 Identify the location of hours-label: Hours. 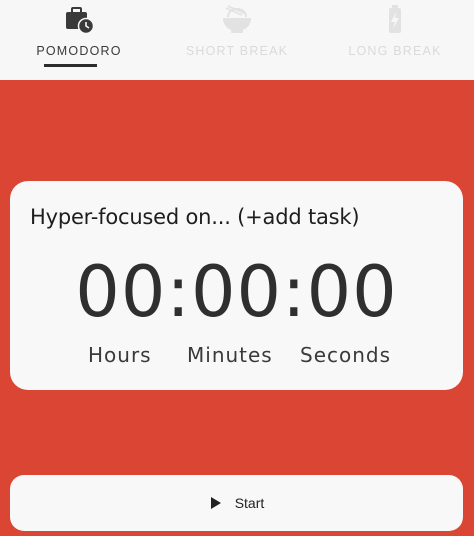
(120, 355).